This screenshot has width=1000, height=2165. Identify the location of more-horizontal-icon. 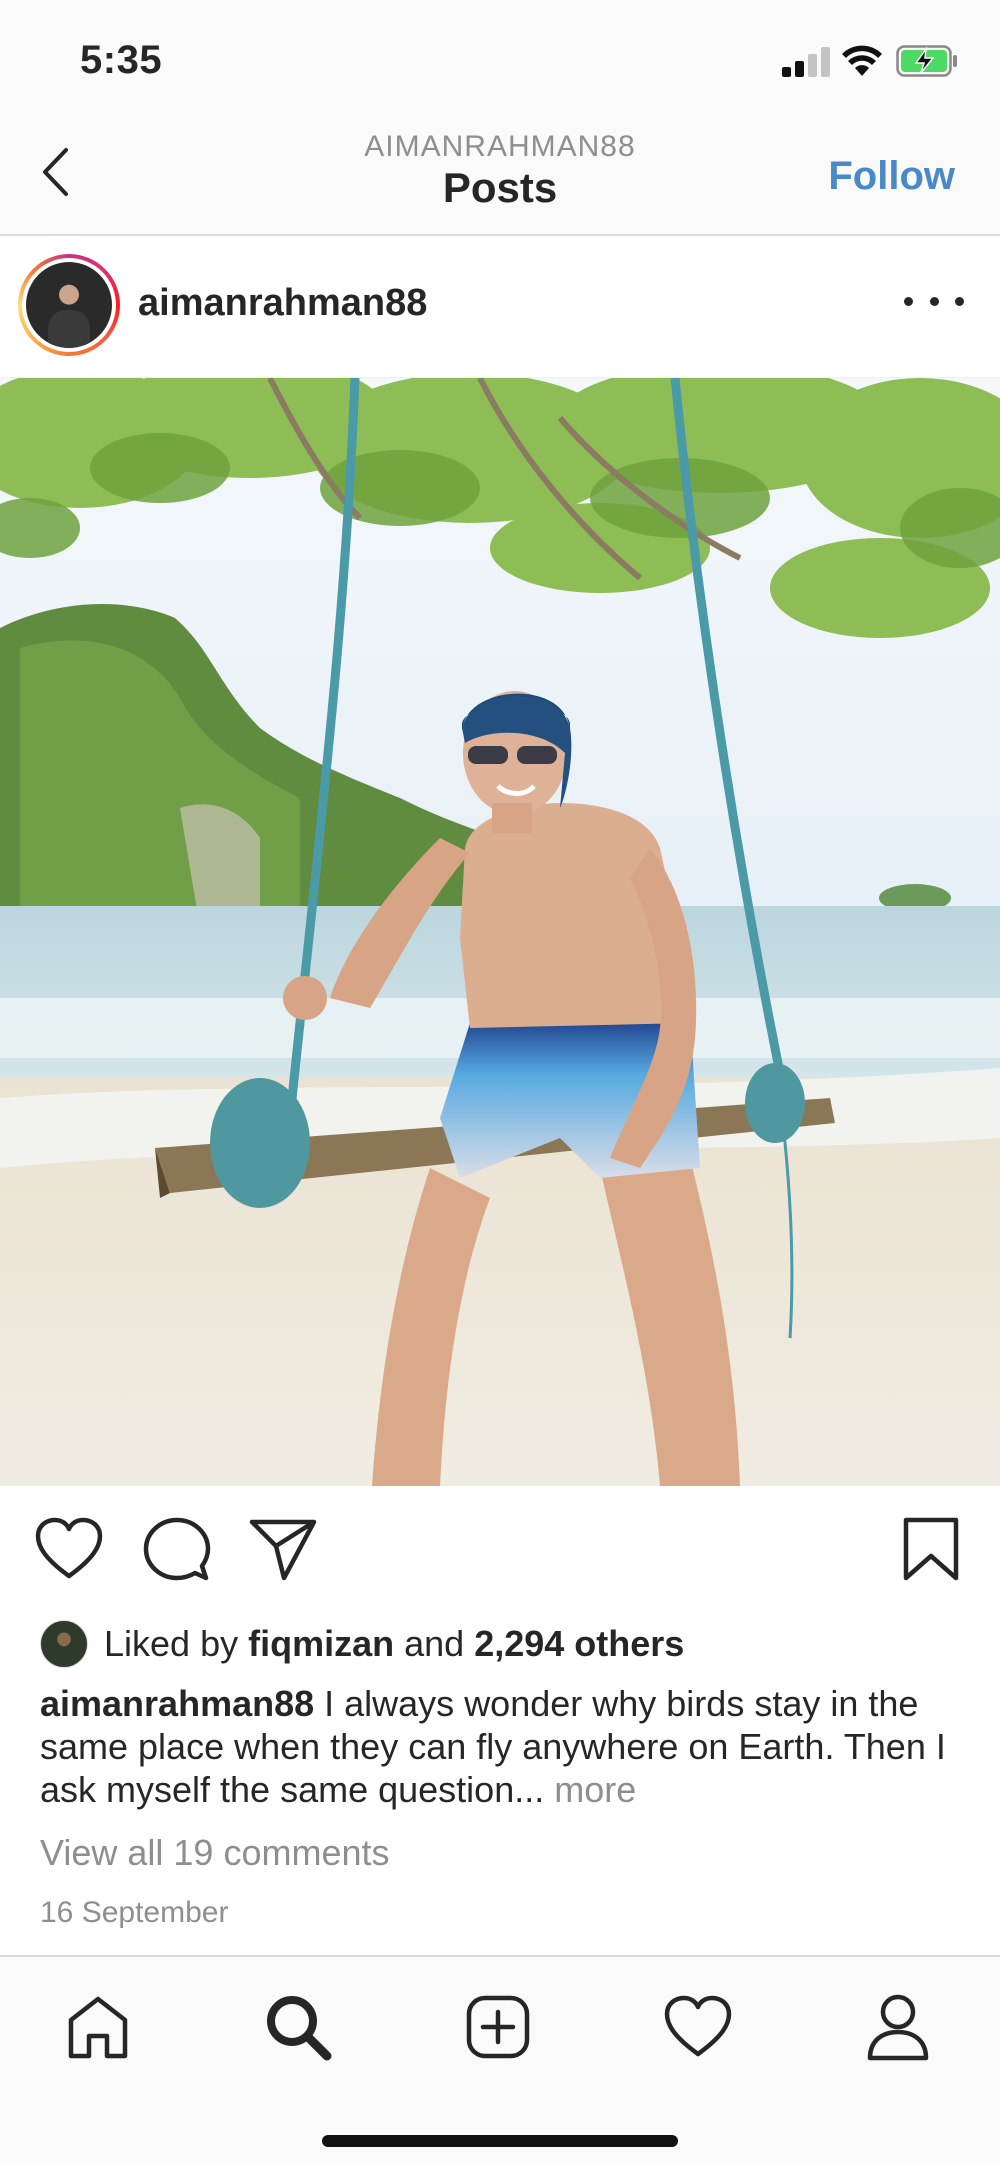
(934, 301).